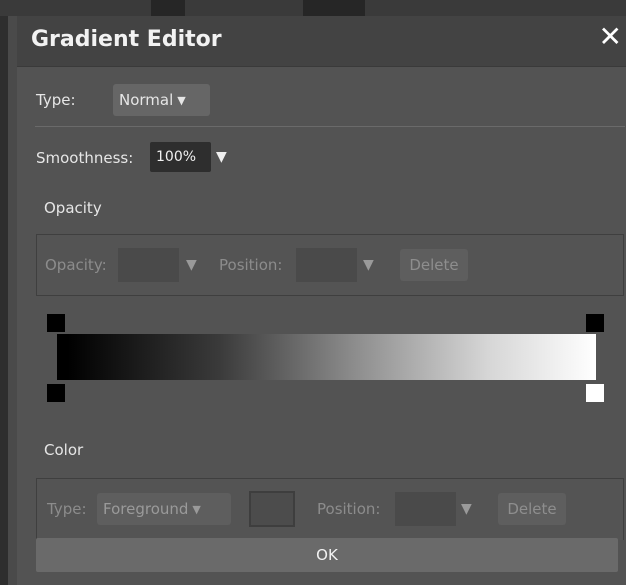 This screenshot has width=626, height=585. Describe the element at coordinates (64, 450) in the screenshot. I see `color-heading: Color` at that location.